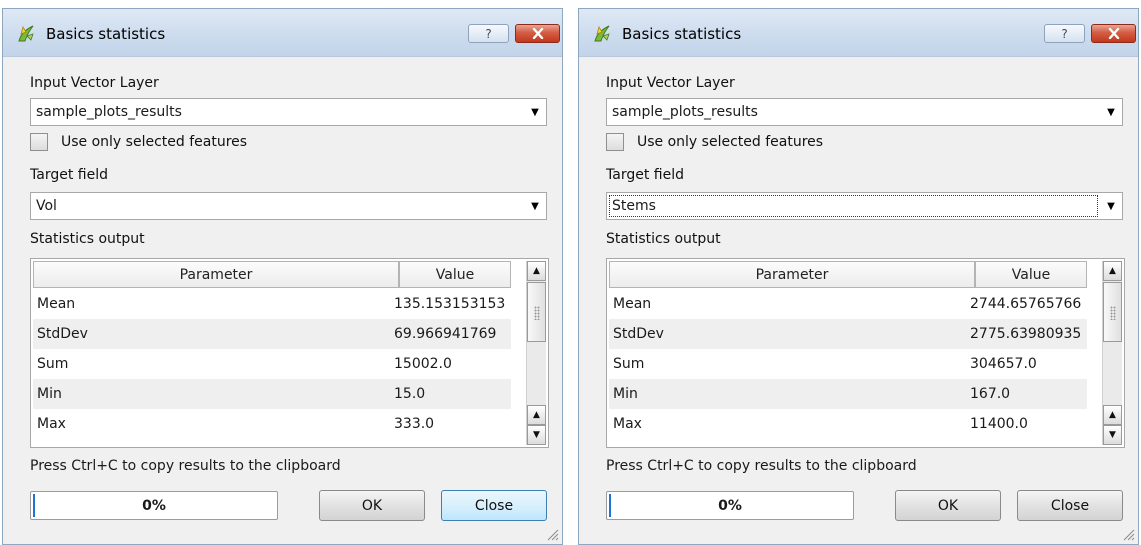 Image resolution: width=1141 pixels, height=545 pixels. I want to click on table-row: StdDev 69.966941769, so click(272, 334).